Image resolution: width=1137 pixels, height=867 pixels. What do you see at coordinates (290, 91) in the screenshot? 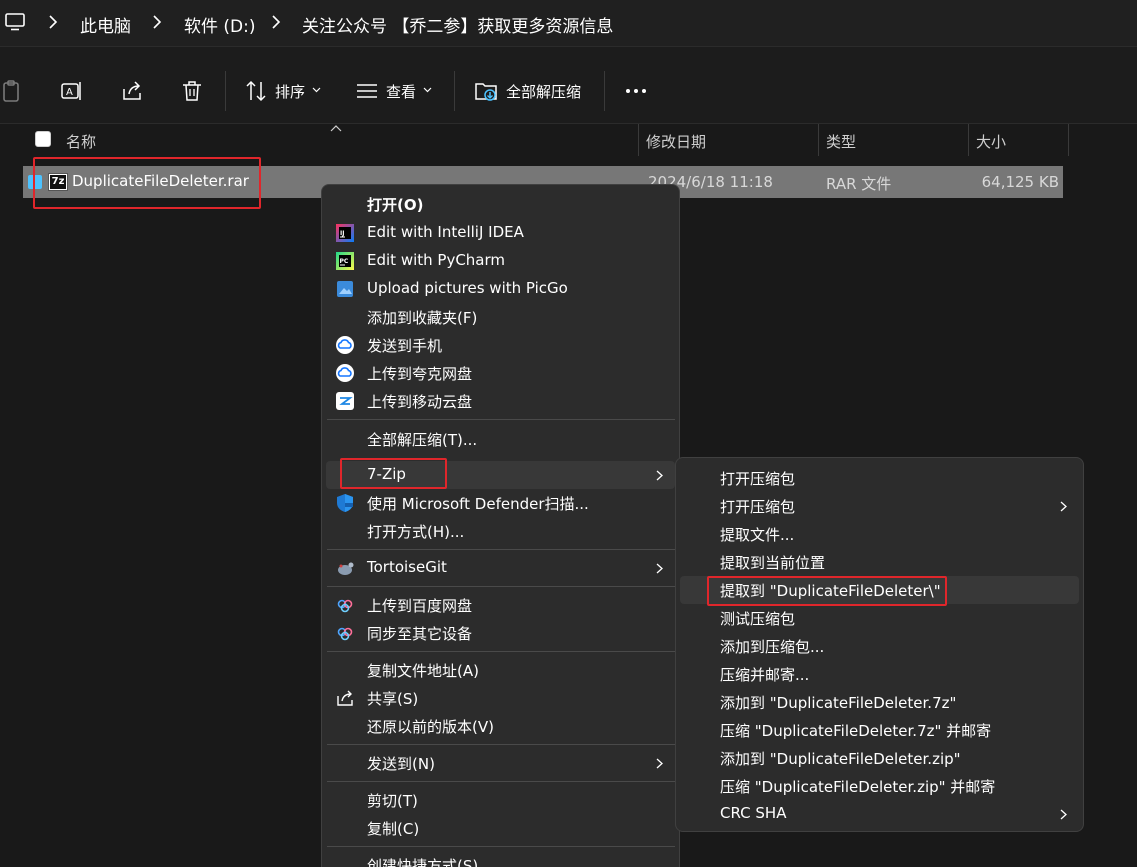
I see `sort-button: 排序` at bounding box center [290, 91].